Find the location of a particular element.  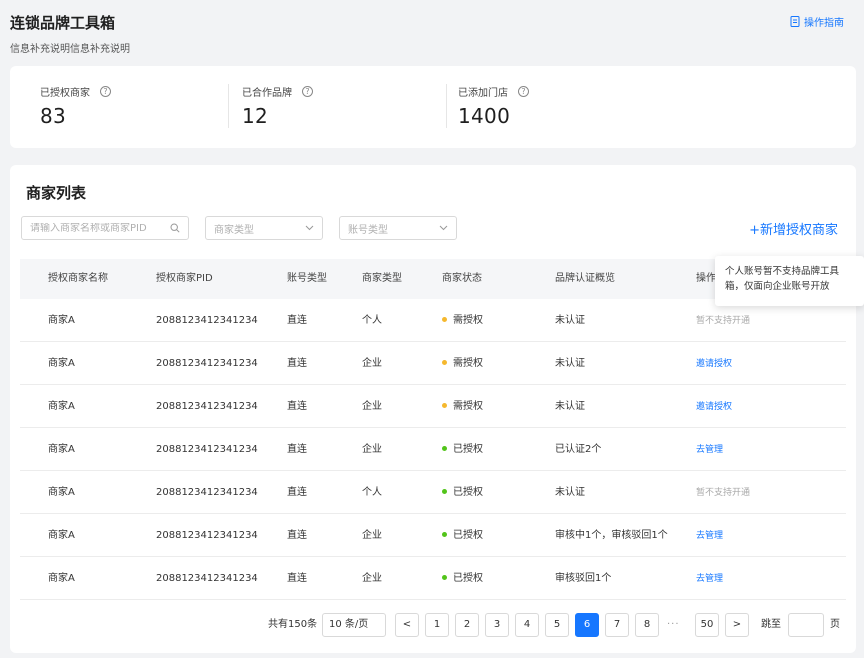

column-header: 操作 is located at coordinates (706, 278).